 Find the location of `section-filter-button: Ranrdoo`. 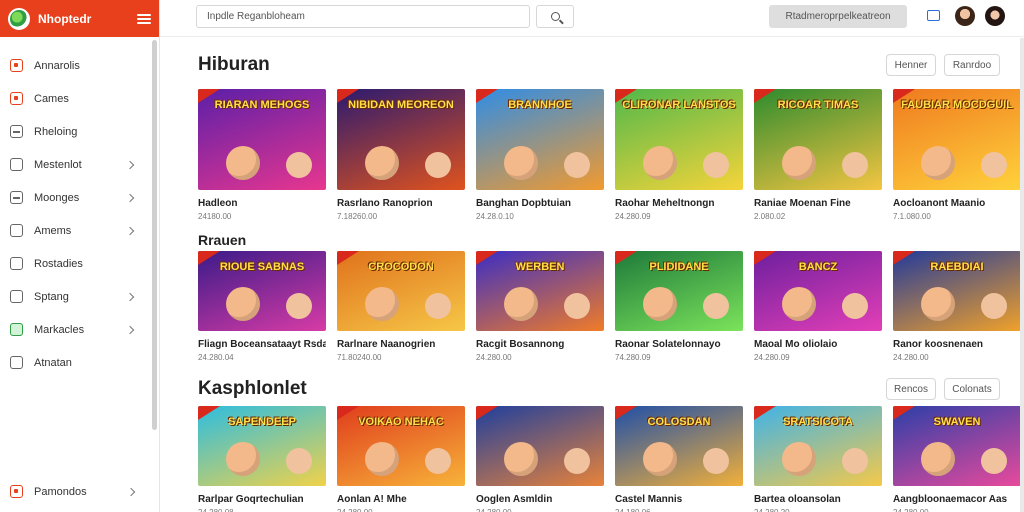

section-filter-button: Ranrdoo is located at coordinates (972, 65).